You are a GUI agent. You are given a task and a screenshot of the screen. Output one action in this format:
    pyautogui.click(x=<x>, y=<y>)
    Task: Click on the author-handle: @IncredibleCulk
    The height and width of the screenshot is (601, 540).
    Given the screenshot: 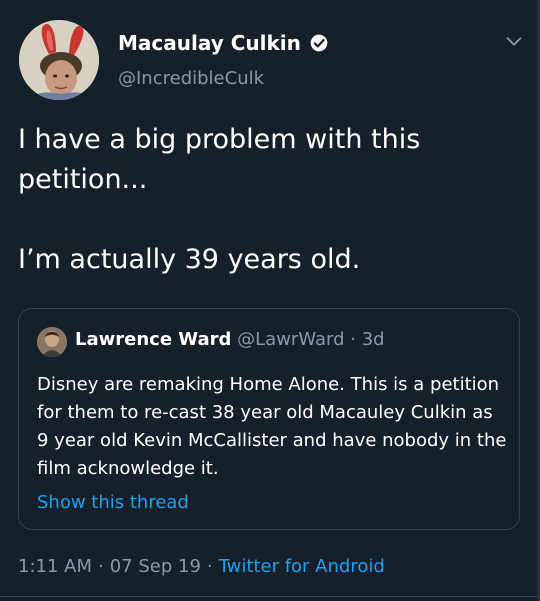 What is the action you would take?
    pyautogui.click(x=191, y=78)
    